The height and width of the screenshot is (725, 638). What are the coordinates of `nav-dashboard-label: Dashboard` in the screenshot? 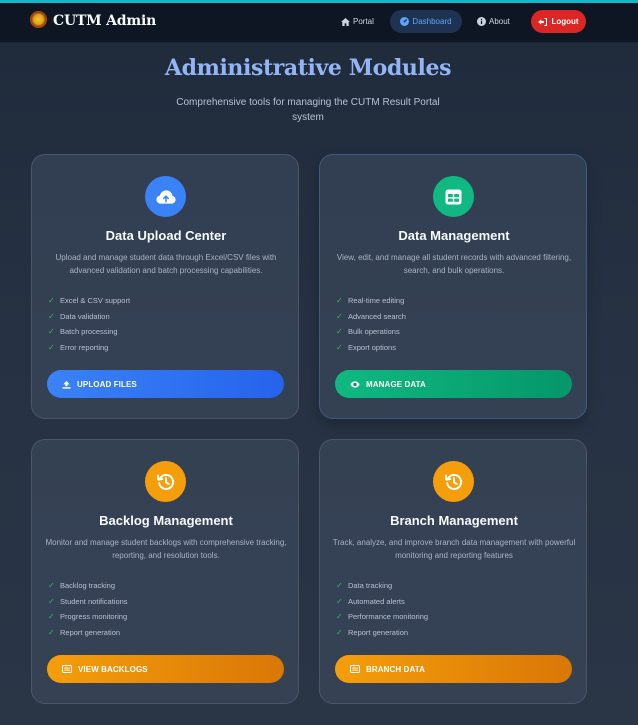 It's located at (432, 21).